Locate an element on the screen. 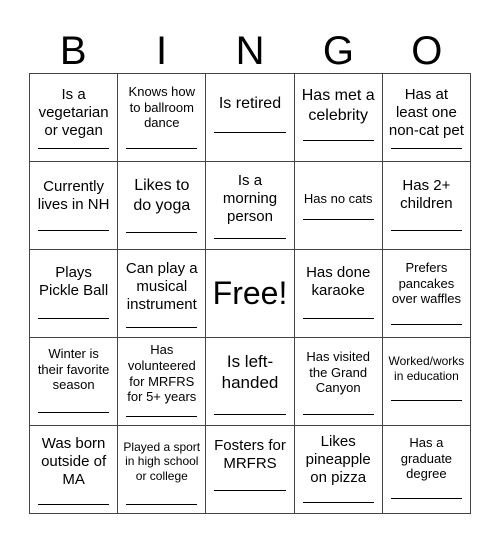 The image size is (500, 544). cell-text: Has at least one non-cat pet is located at coordinates (426, 112).